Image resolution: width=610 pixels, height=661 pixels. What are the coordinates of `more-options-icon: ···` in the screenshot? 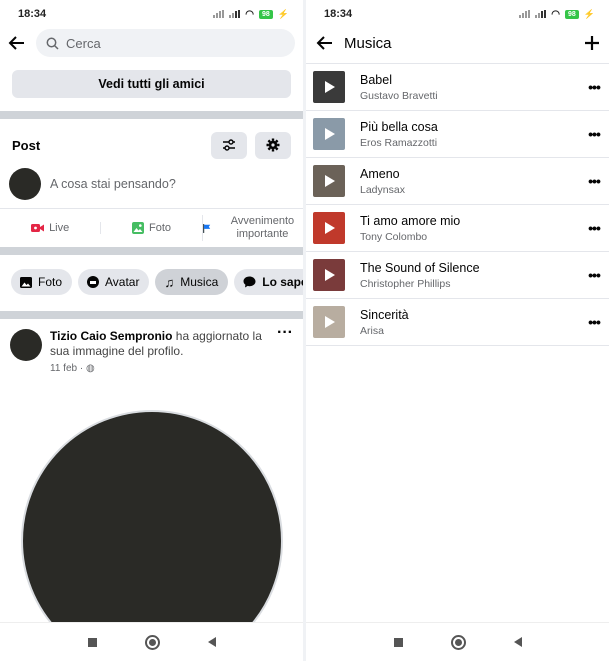 It's located at (285, 350).